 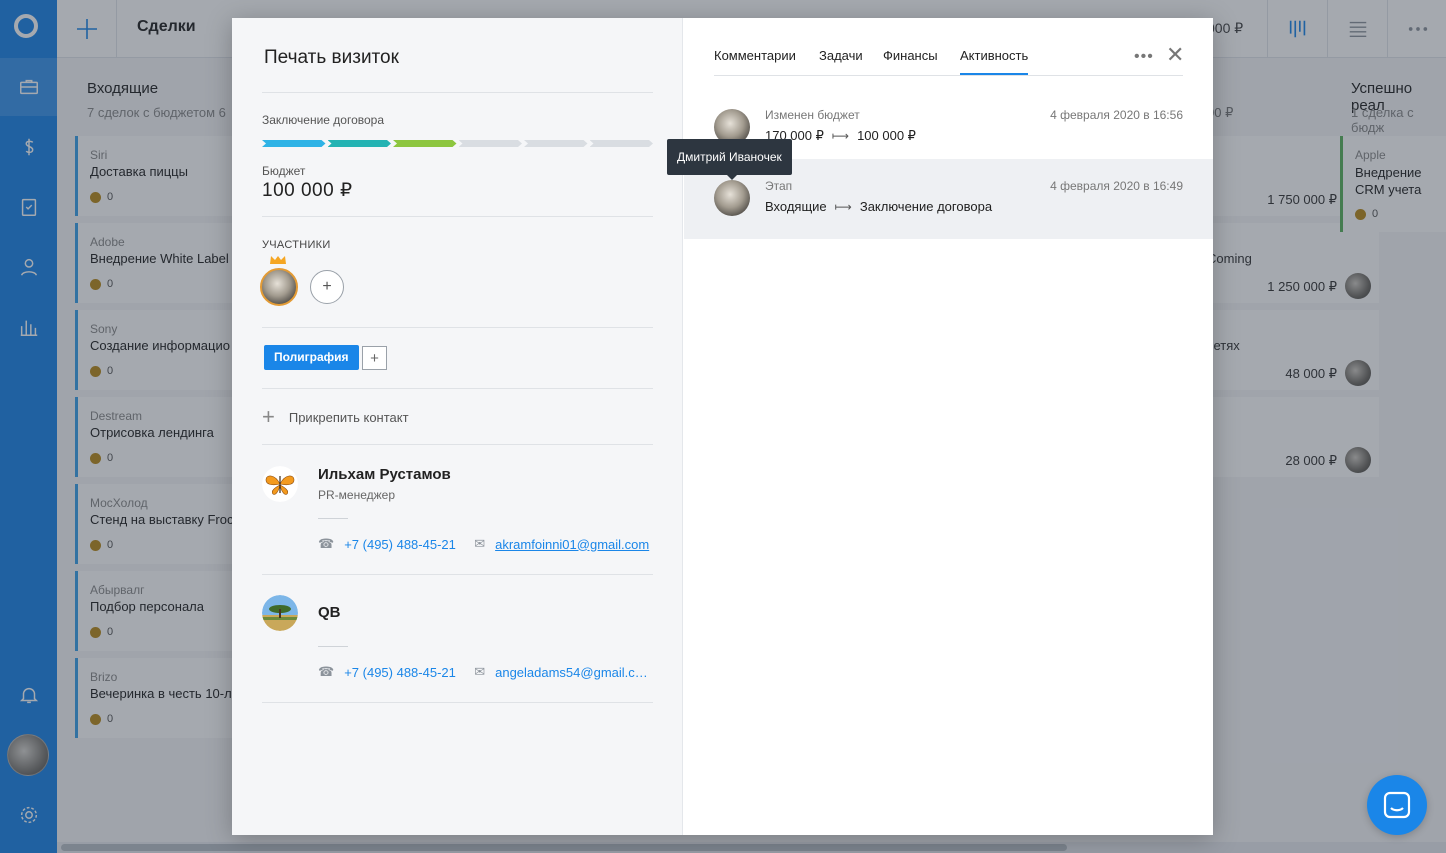 I want to click on contact-role: PR-менеджер, so click(x=357, y=495).